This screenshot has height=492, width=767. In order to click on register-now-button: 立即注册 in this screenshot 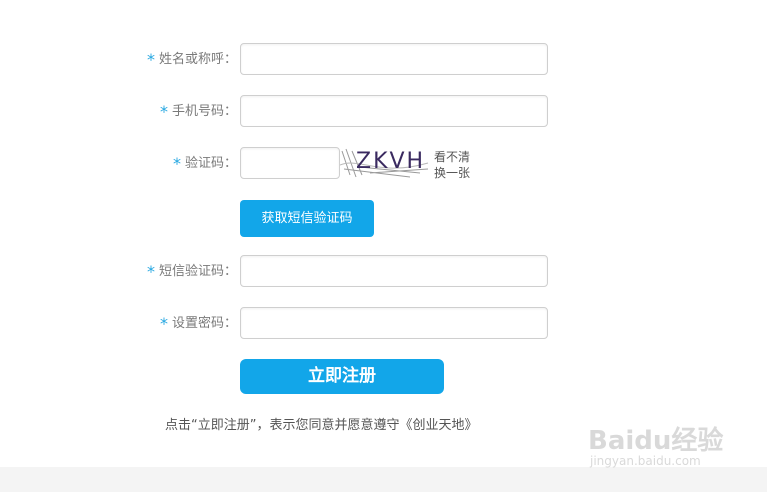, I will do `click(342, 376)`.